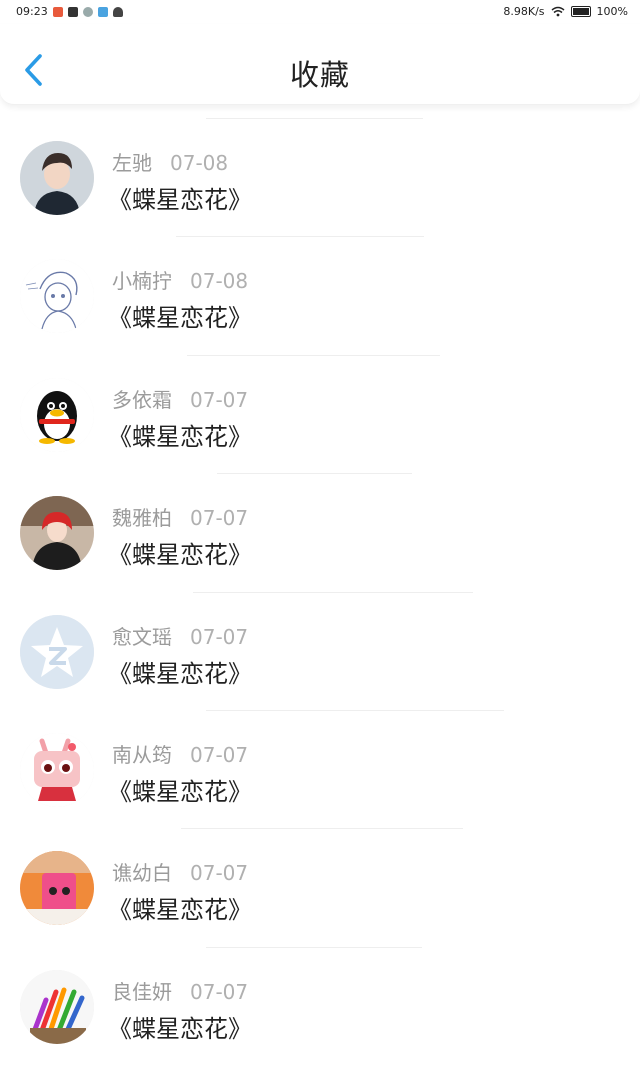 This screenshot has width=640, height=1067. I want to click on battery-icon, so click(580, 11).